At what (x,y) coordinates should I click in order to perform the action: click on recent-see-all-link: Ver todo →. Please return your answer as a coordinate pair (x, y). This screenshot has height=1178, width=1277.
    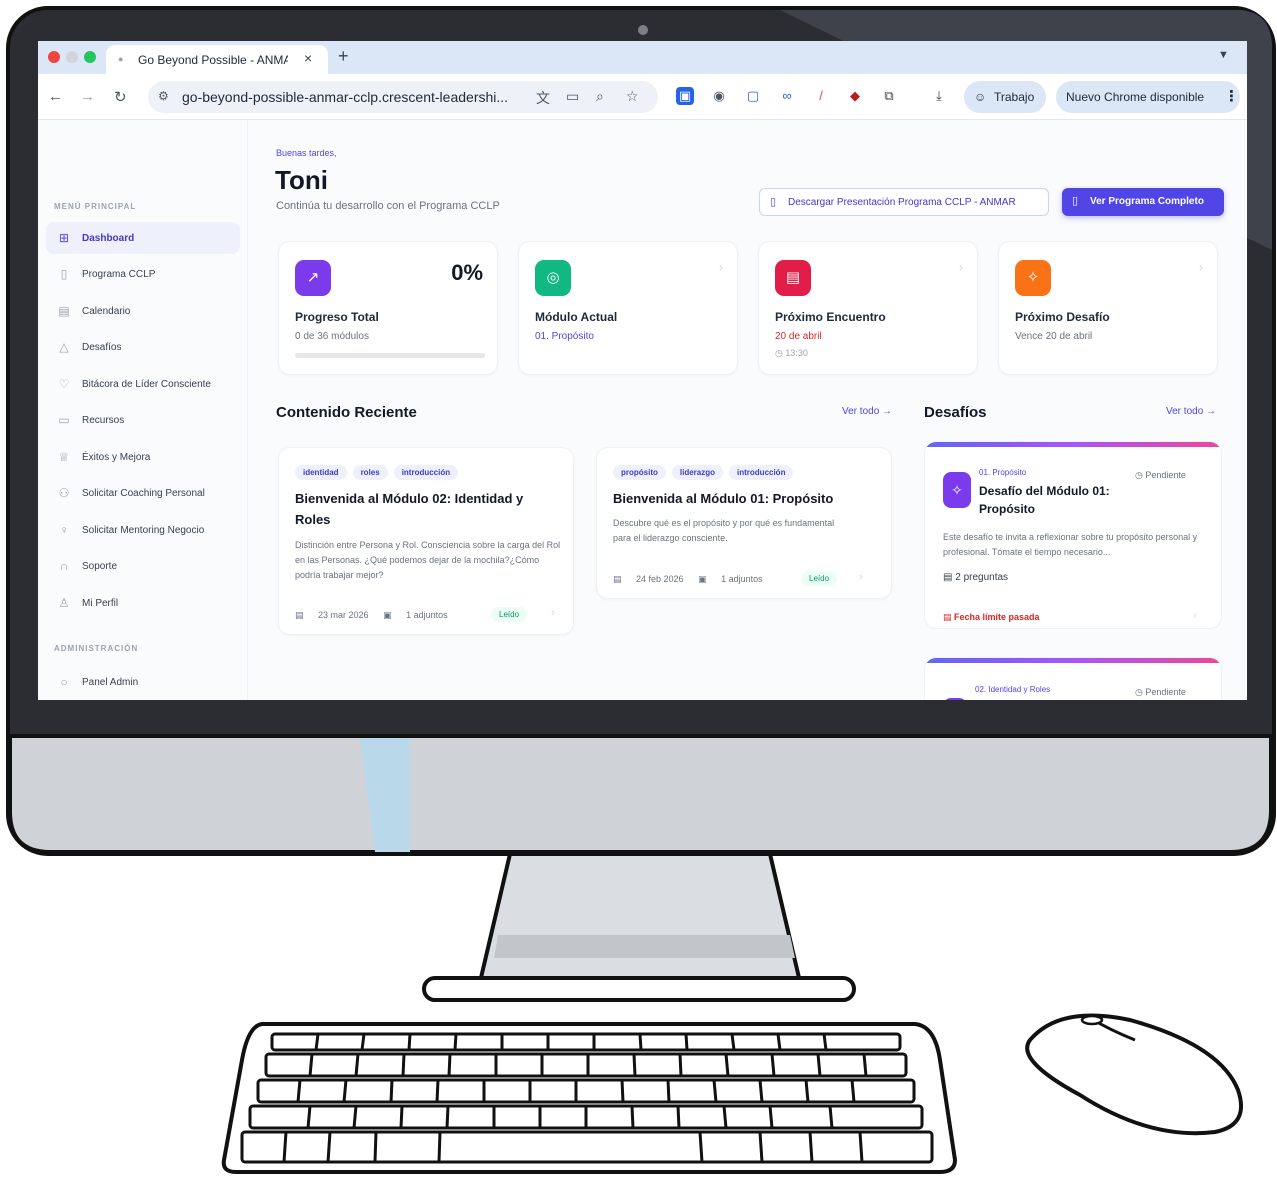
    Looking at the image, I should click on (867, 411).